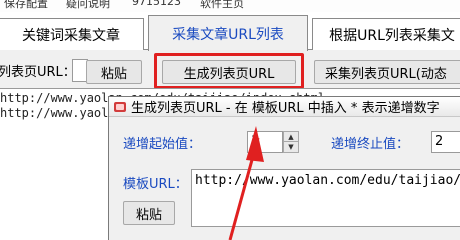 The width and height of the screenshot is (460, 240). I want to click on tab-keyword-collect: 关键词采集文章, so click(72, 34).